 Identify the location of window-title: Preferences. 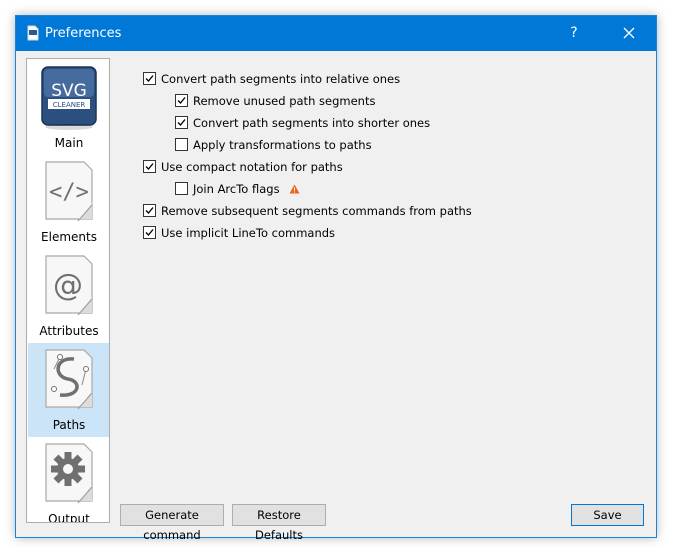
(83, 33).